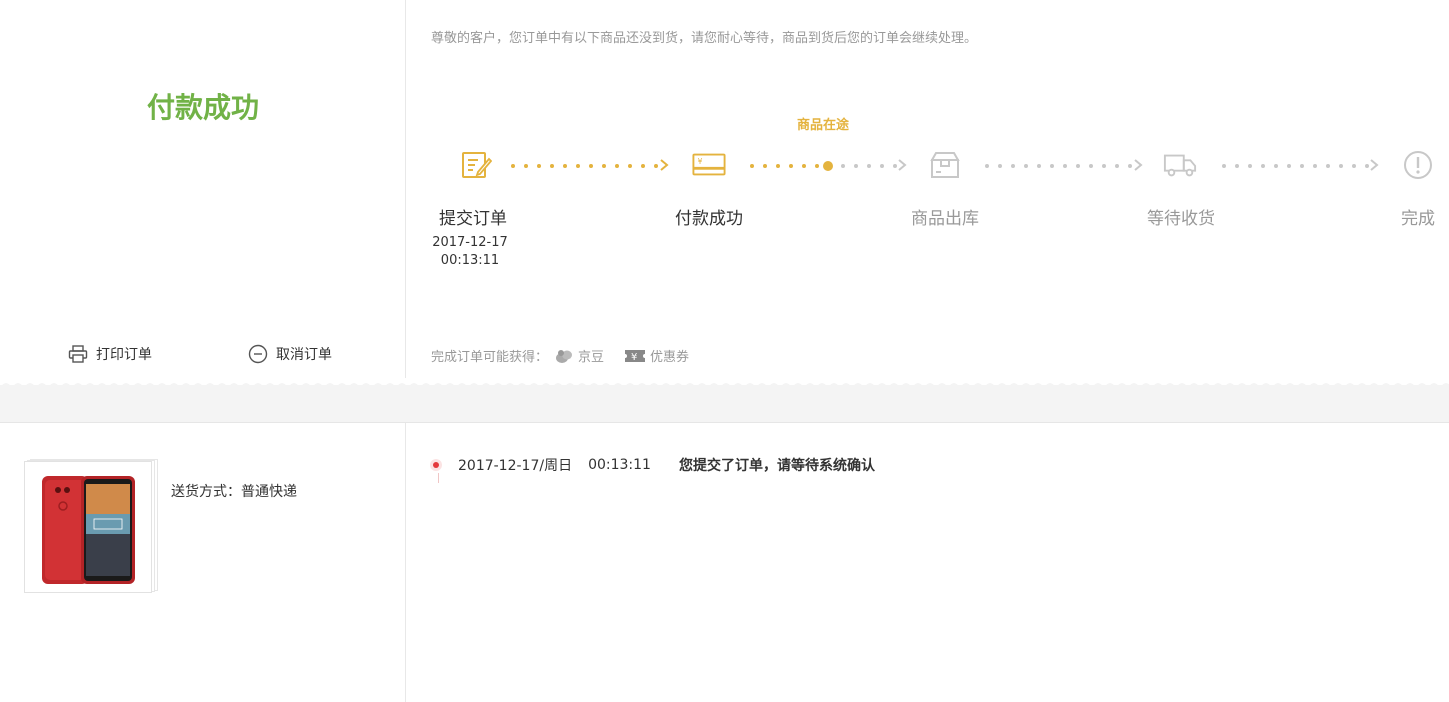  Describe the element at coordinates (619, 465) in the screenshot. I see `tracking-time: 00:13:11` at that location.